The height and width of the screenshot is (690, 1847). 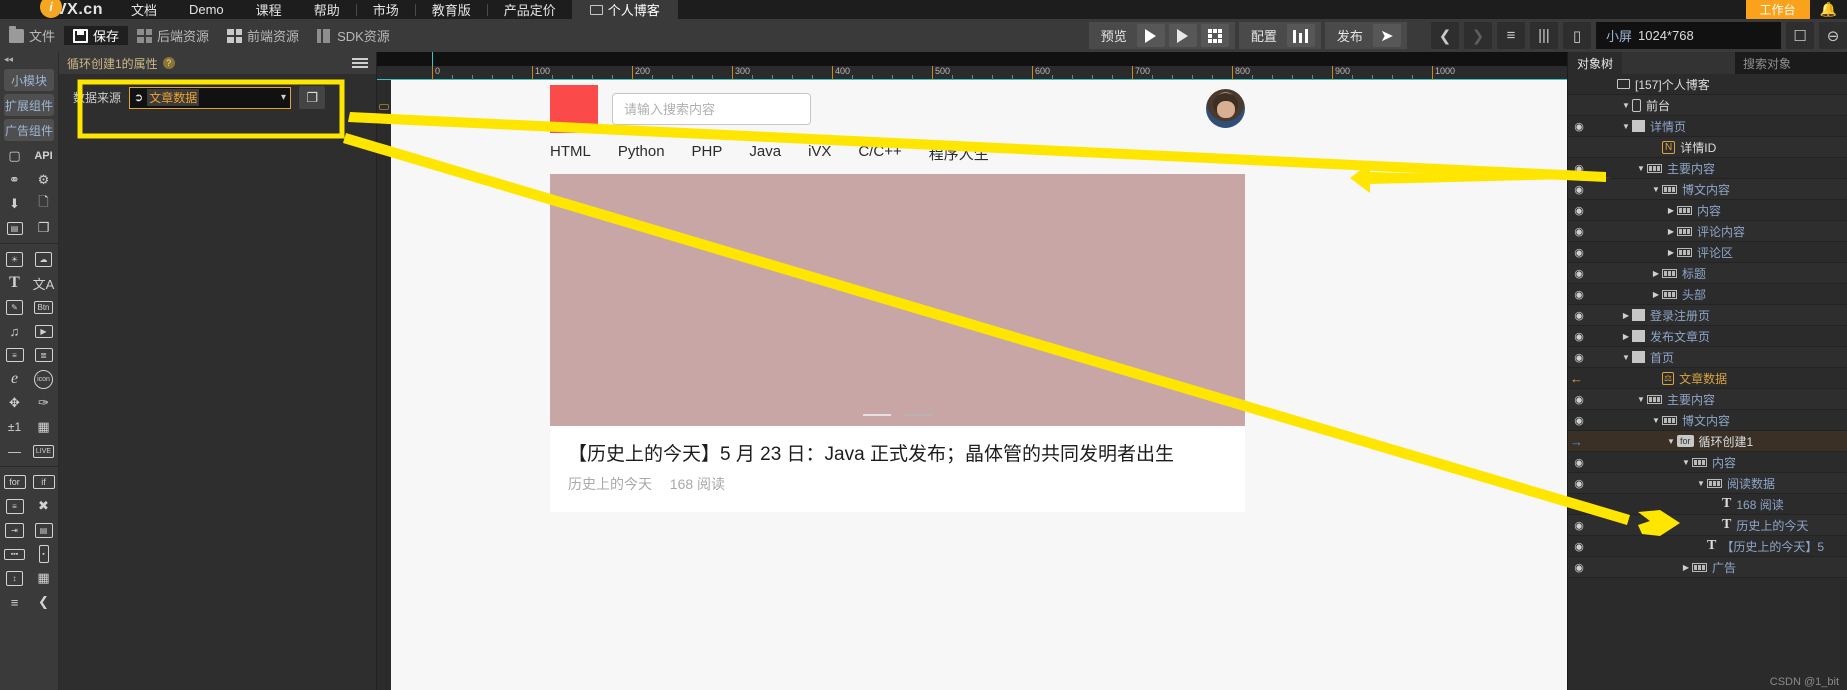 What do you see at coordinates (43, 228) in the screenshot?
I see `copy-page-icon: ❐` at bounding box center [43, 228].